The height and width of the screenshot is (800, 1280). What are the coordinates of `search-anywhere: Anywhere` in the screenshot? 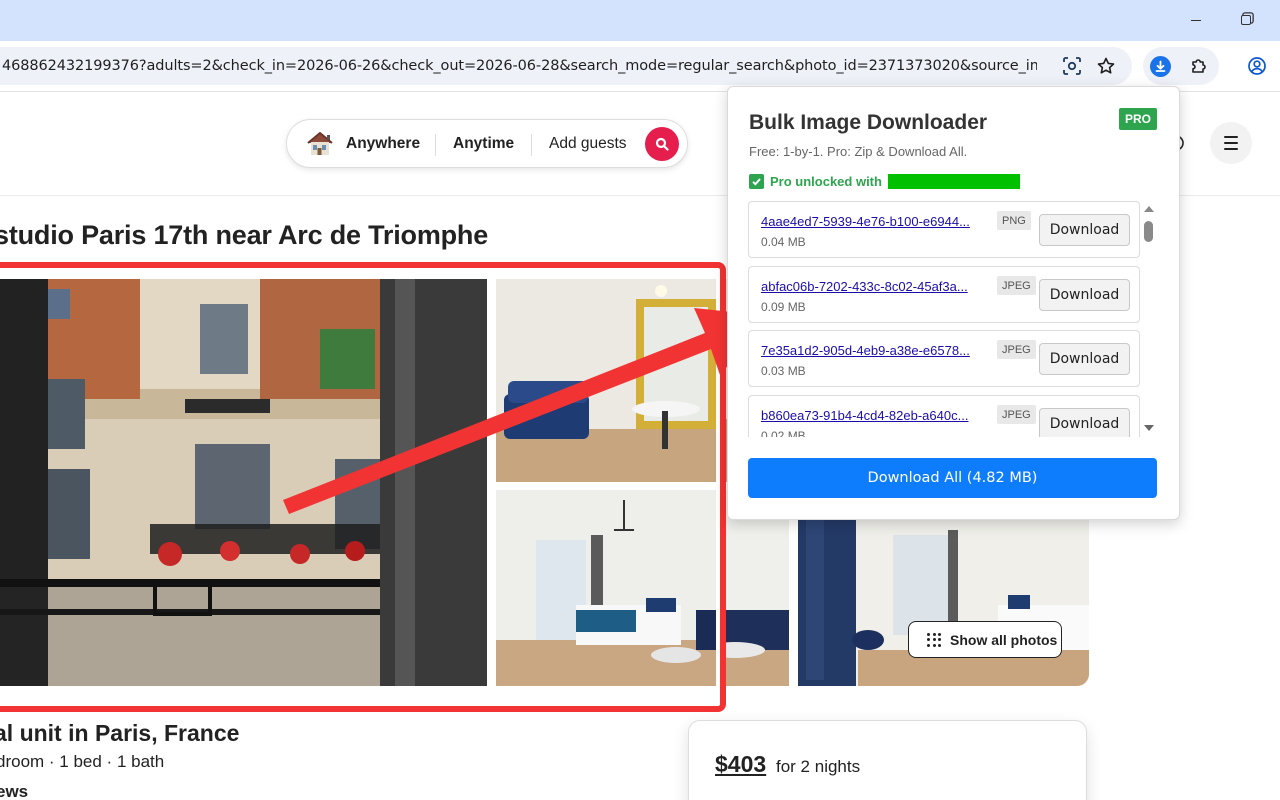 It's located at (383, 144).